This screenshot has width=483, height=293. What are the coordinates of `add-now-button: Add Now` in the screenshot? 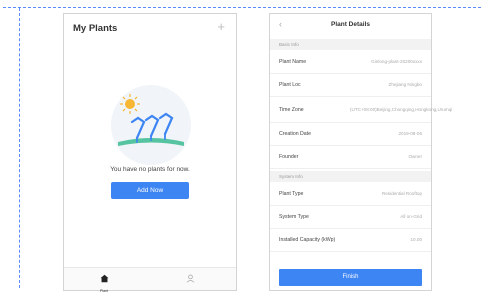 It's located at (150, 190).